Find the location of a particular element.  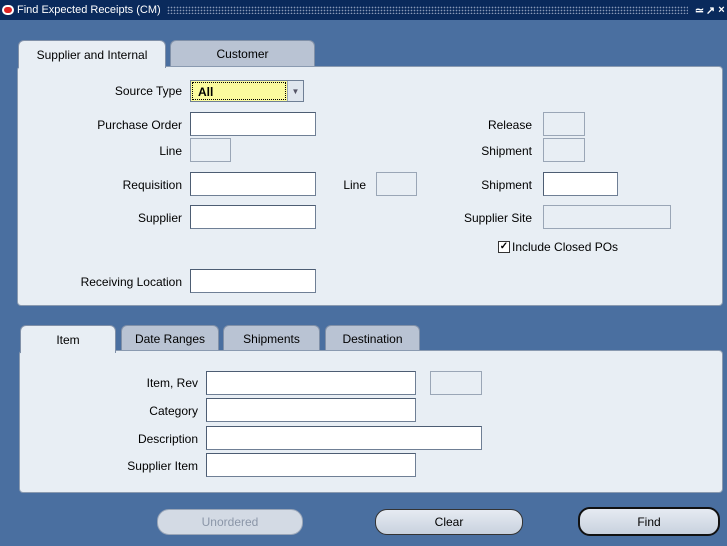

source-type-value: All is located at coordinates (239, 91).